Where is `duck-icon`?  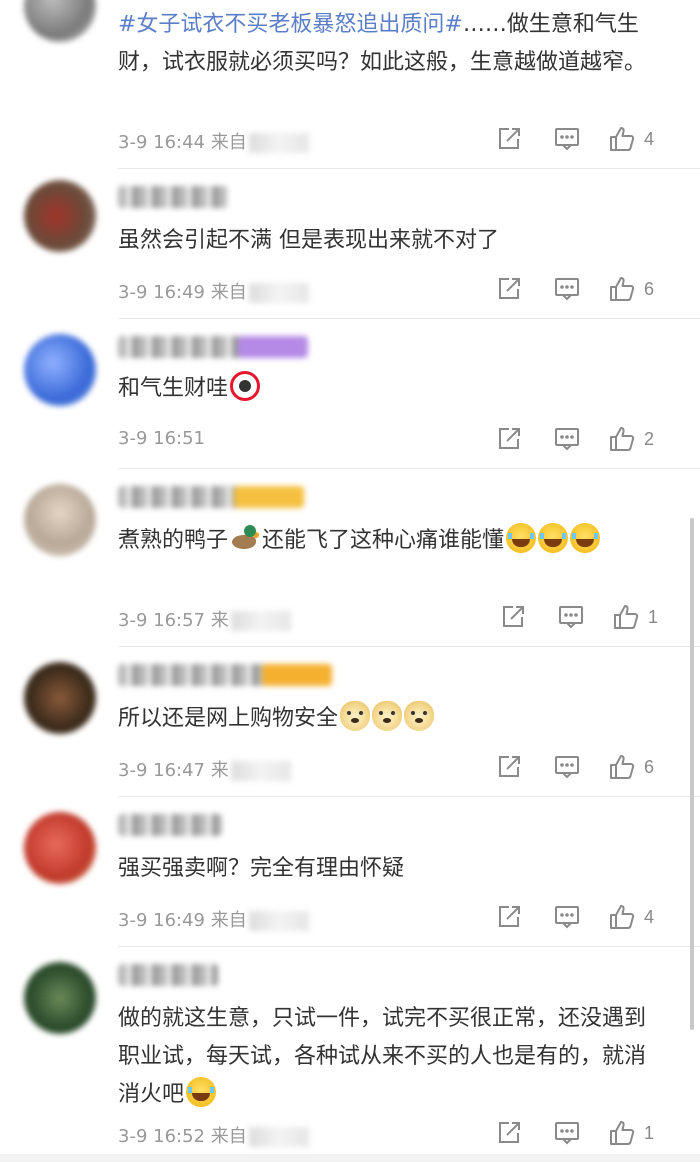 duck-icon is located at coordinates (246, 538).